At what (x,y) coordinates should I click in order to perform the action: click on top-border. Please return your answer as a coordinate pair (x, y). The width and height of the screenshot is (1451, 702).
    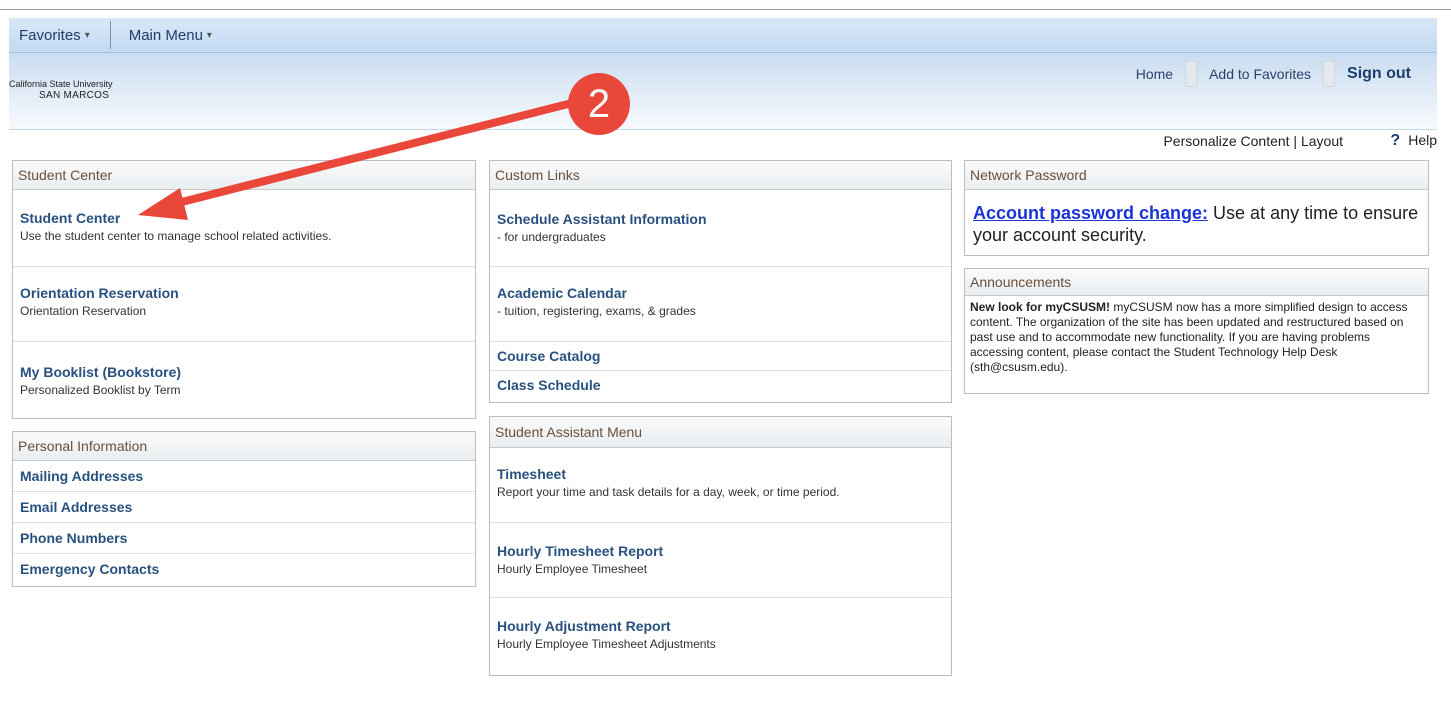
    Looking at the image, I should click on (725, 5).